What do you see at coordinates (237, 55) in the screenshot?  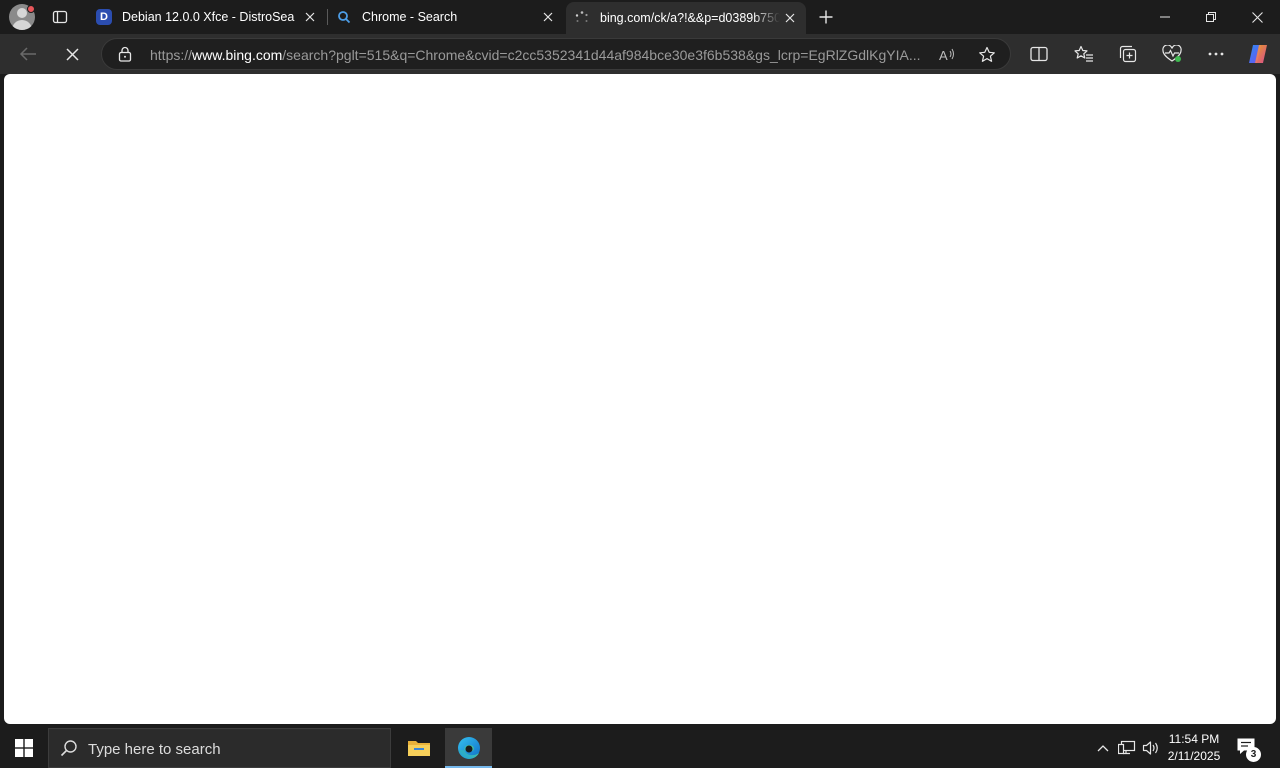 I see `url-host: www.bing.com` at bounding box center [237, 55].